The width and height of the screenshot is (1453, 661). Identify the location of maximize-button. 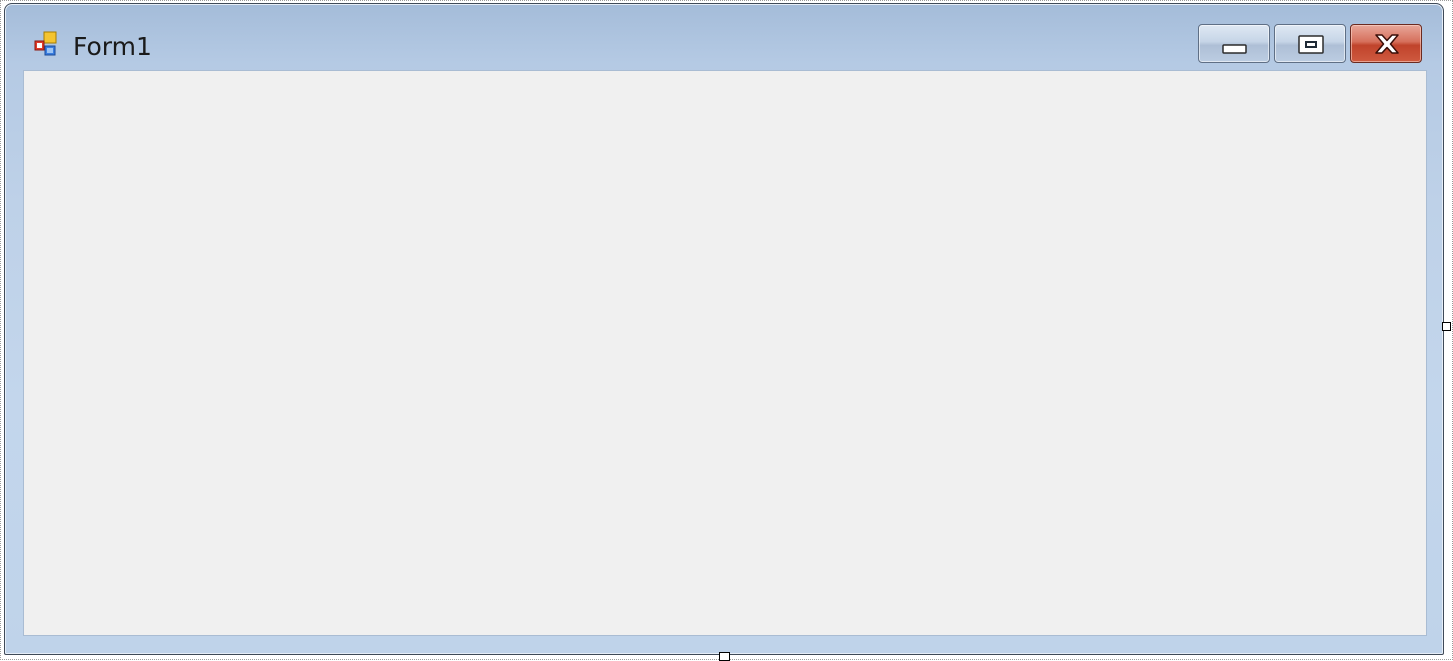
(1310, 43).